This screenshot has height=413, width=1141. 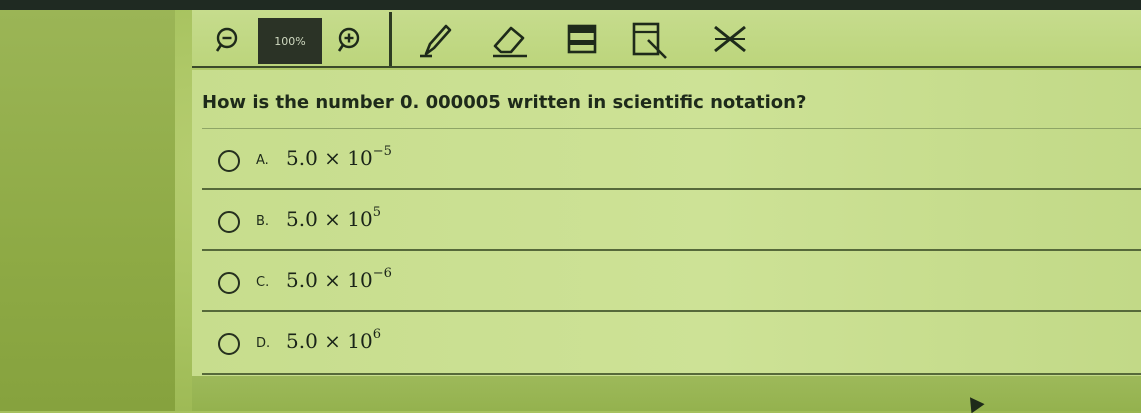 What do you see at coordinates (382, 273) in the screenshot?
I see `choice-exponent: −6` at bounding box center [382, 273].